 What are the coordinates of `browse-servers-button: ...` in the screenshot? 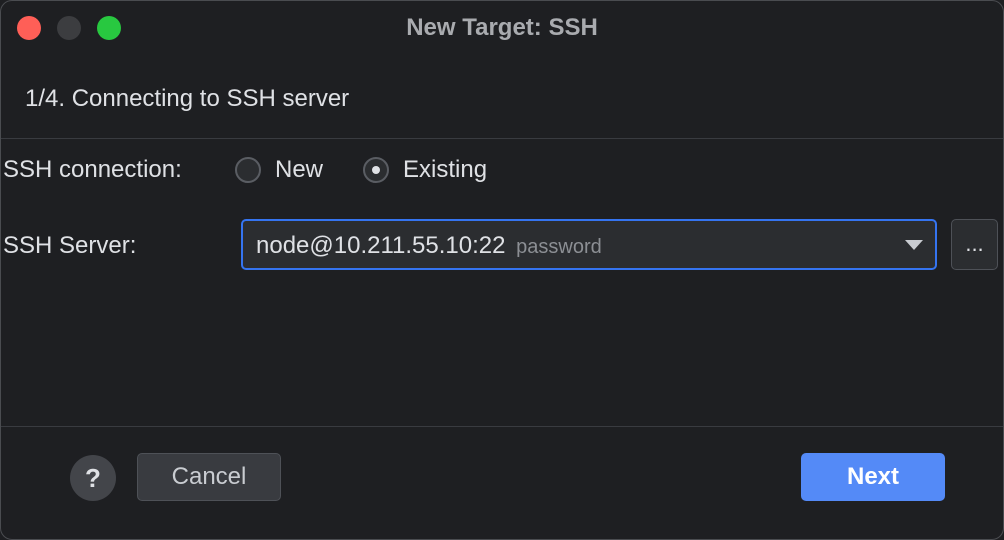 It's located at (974, 244).